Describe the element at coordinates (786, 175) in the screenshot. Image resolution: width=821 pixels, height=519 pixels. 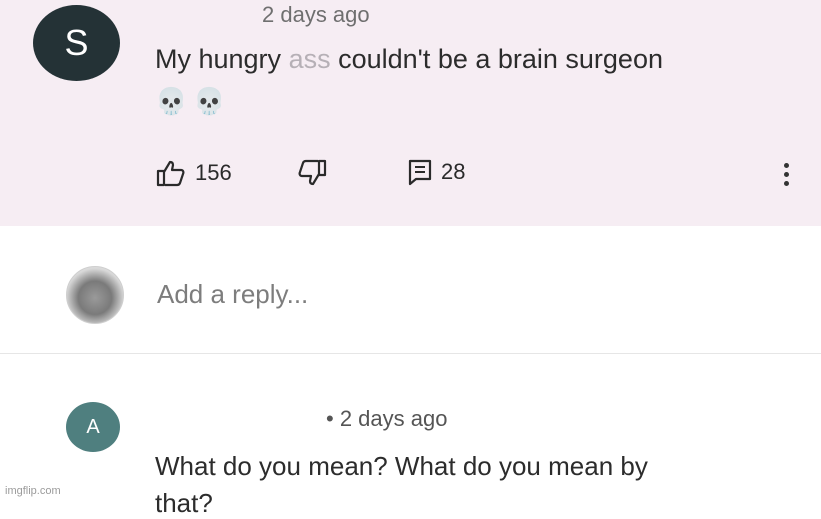
I see `more-options-icon` at that location.